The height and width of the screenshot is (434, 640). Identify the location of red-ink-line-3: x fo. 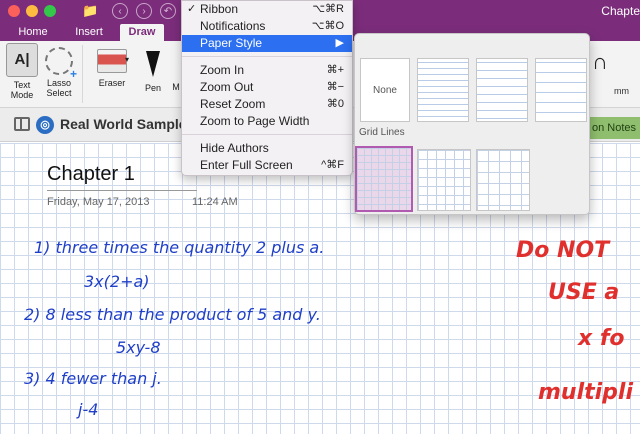
(601, 338).